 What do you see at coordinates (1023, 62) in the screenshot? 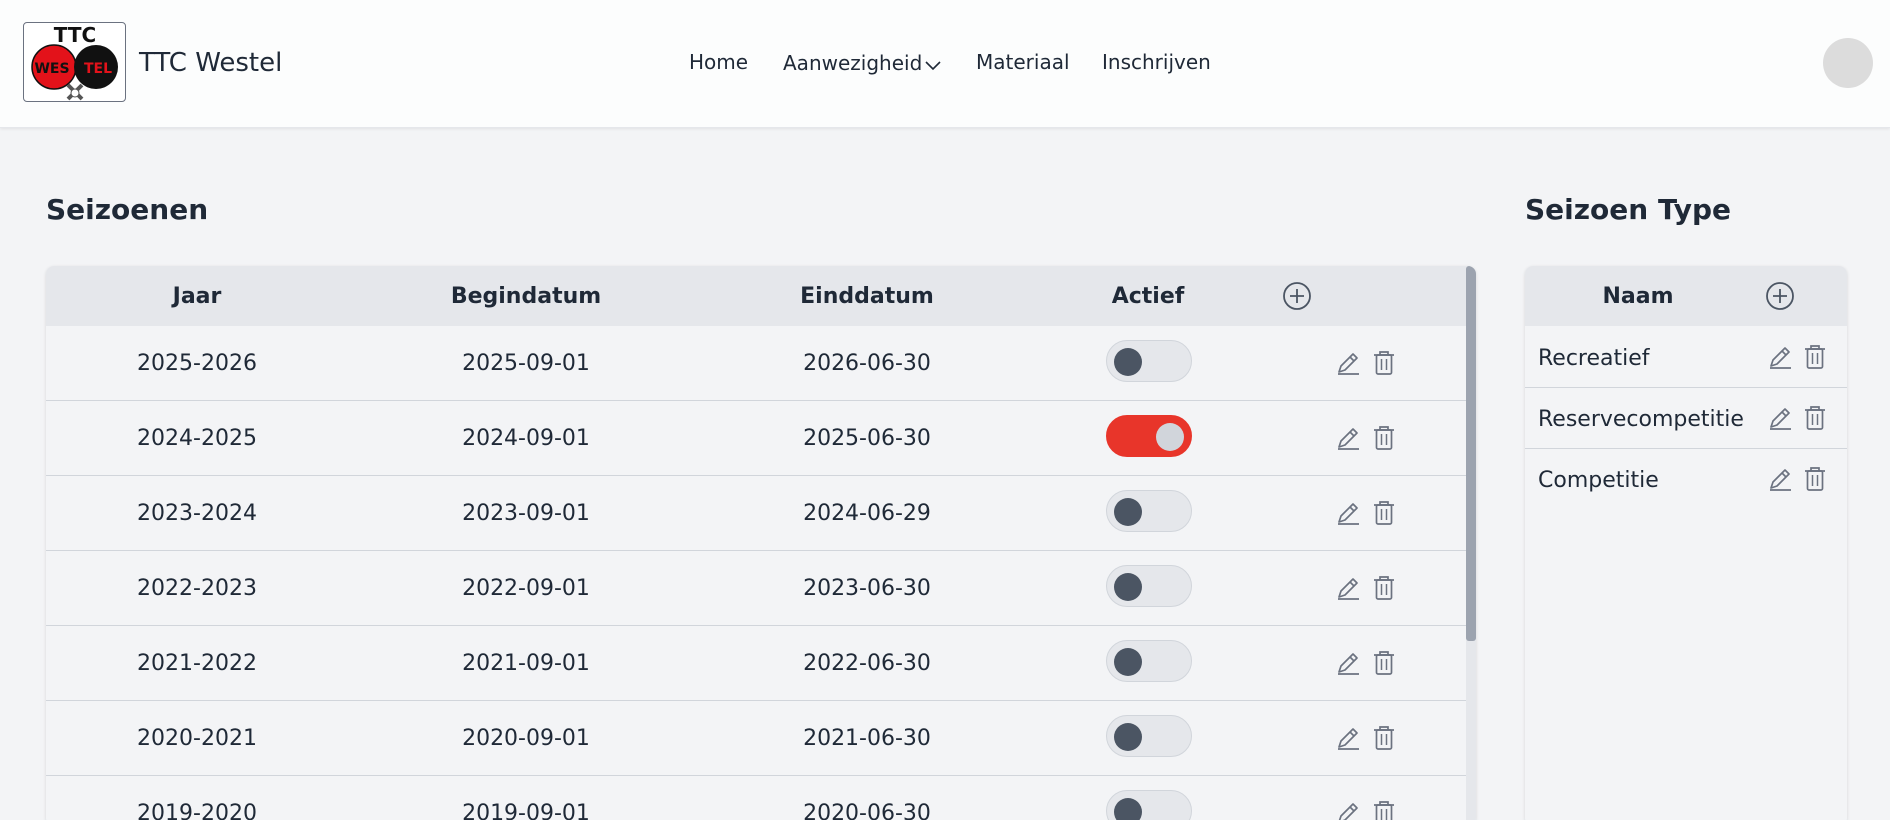
I see `nav-materiaal: Materiaal` at bounding box center [1023, 62].